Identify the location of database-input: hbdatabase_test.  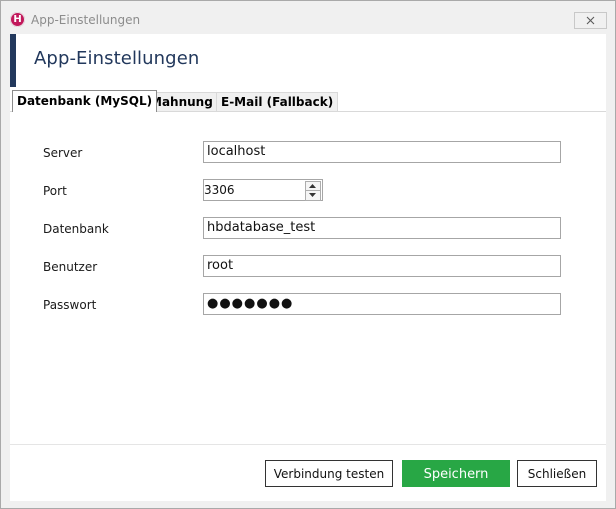
(382, 228).